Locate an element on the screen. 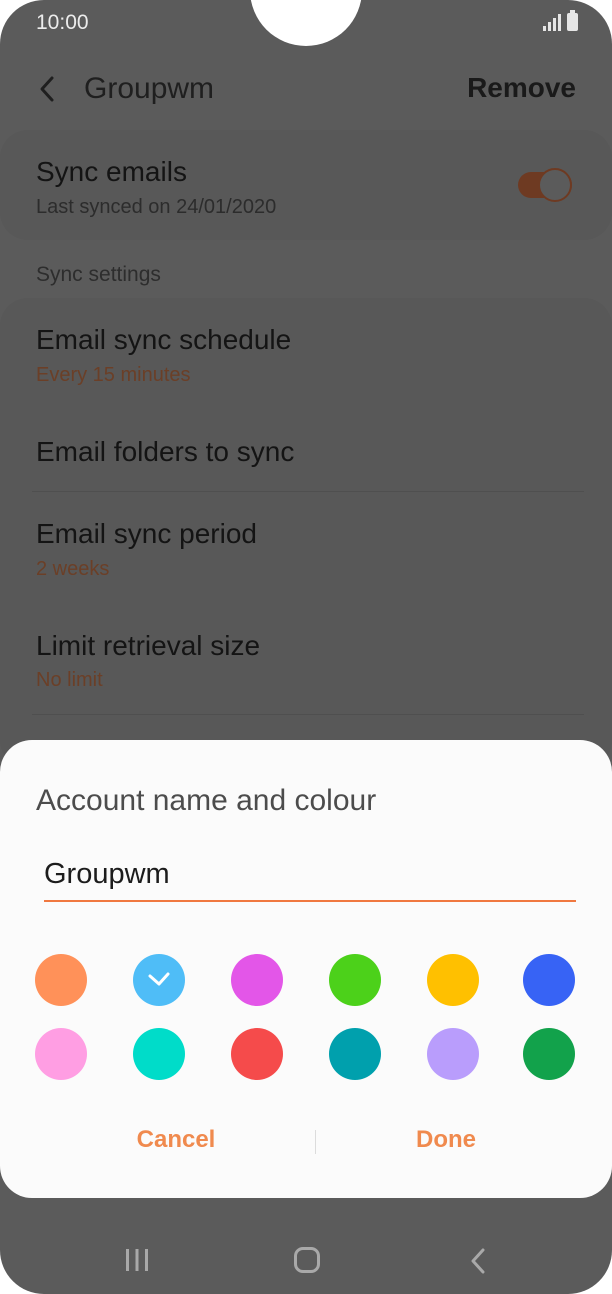 The height and width of the screenshot is (1294, 612). page-title: Groupwm is located at coordinates (149, 88).